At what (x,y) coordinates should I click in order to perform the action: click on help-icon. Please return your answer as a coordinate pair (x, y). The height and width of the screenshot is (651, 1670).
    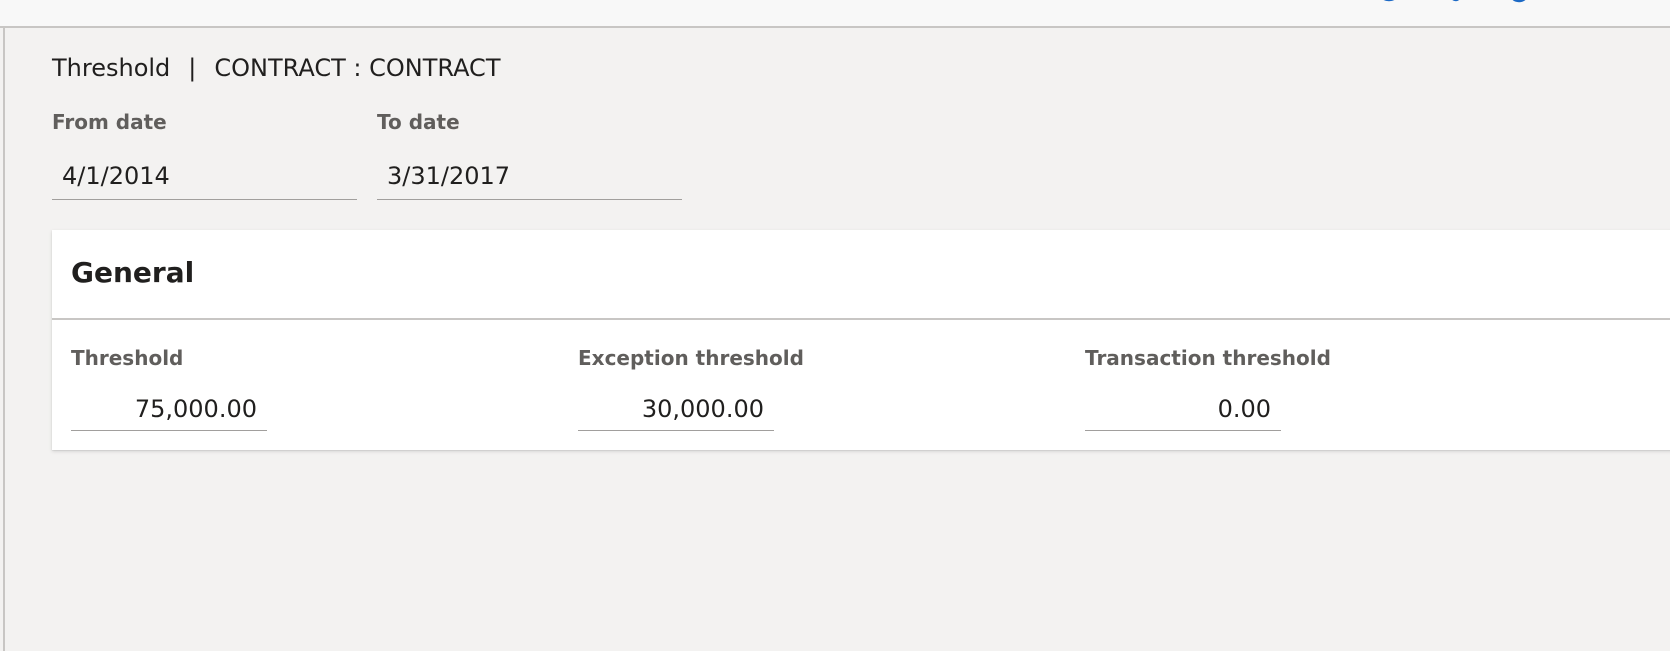
    Looking at the image, I should click on (1519, 2).